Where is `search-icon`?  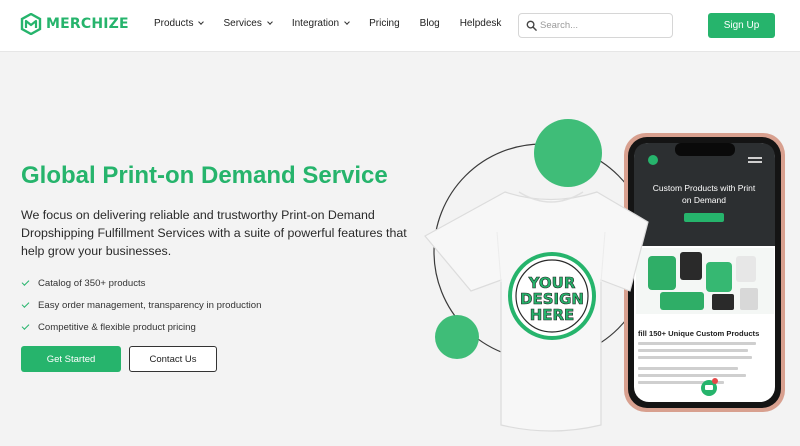 search-icon is located at coordinates (531, 25).